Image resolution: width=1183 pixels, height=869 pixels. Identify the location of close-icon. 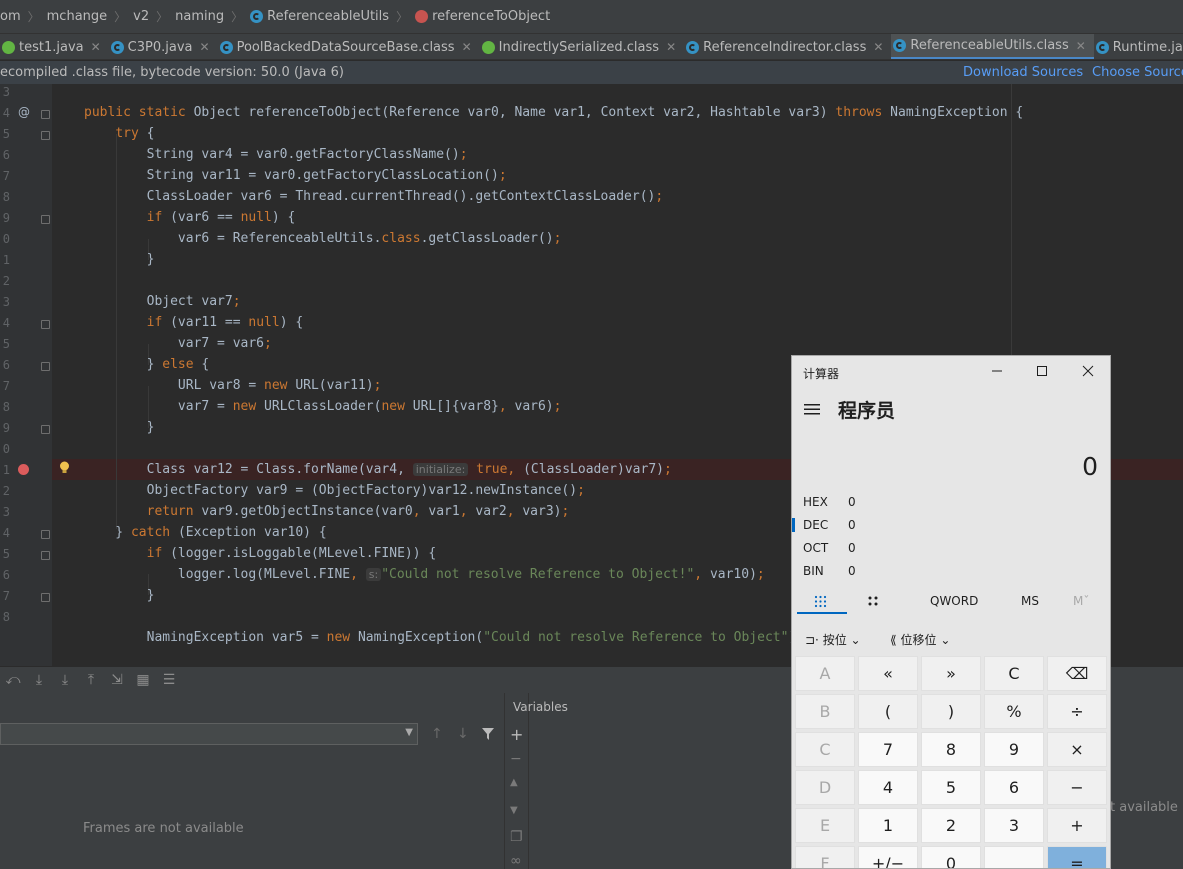
(1088, 371).